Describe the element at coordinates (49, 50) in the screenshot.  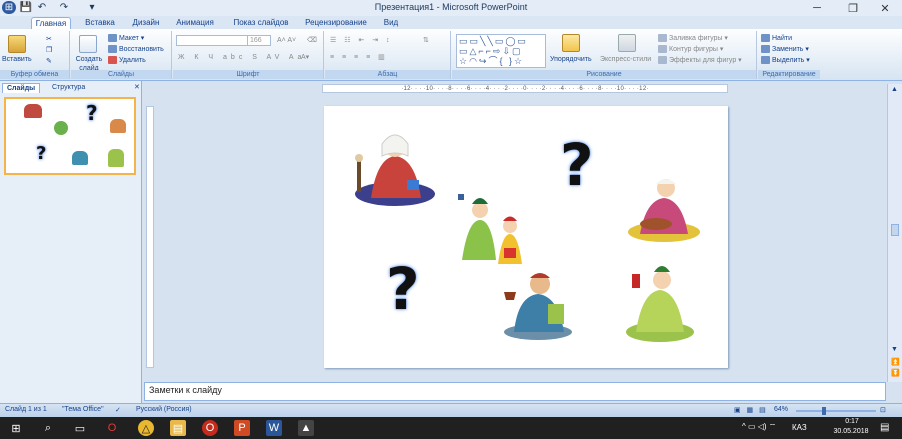
I see `copy-icon: ❐` at that location.